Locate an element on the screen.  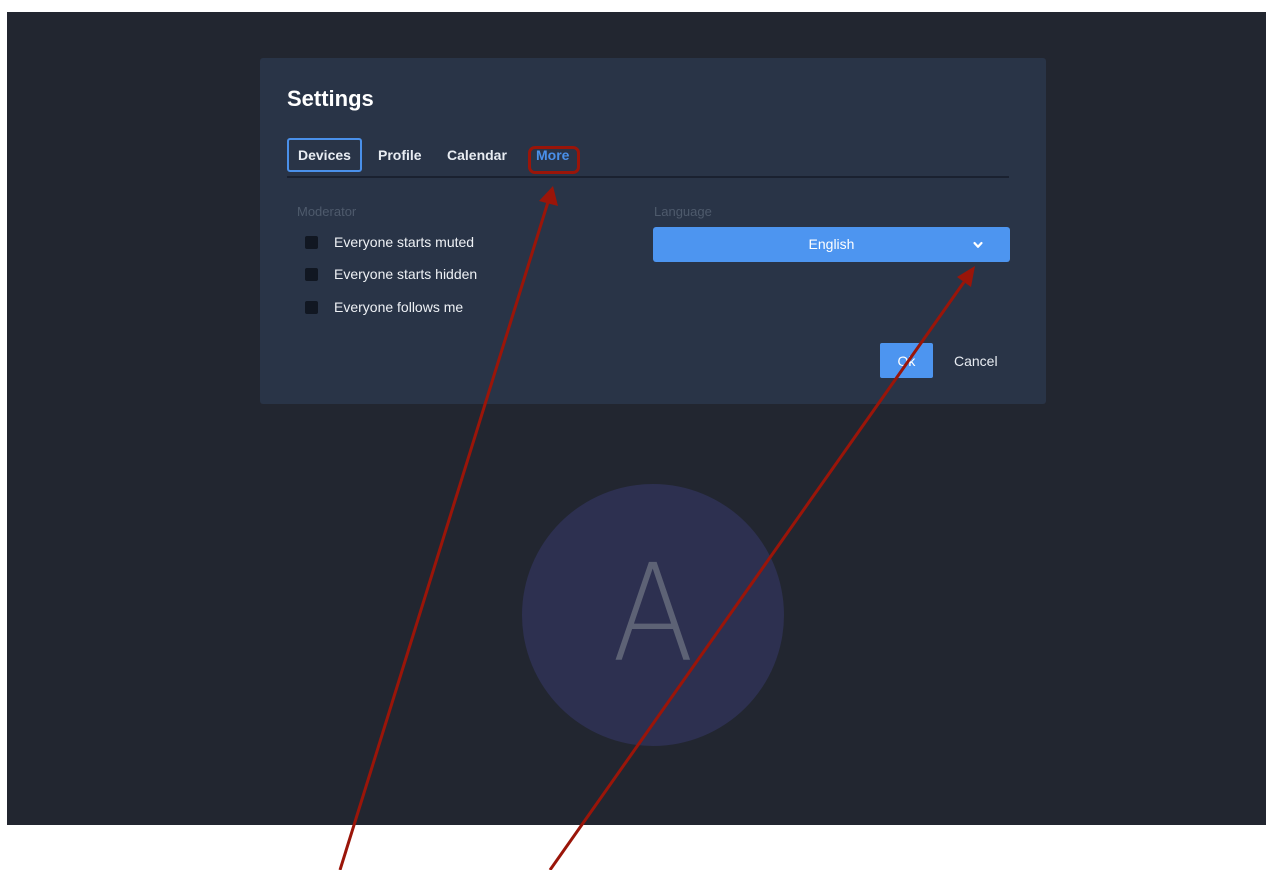
avatar-initial: A is located at coordinates (653, 614).